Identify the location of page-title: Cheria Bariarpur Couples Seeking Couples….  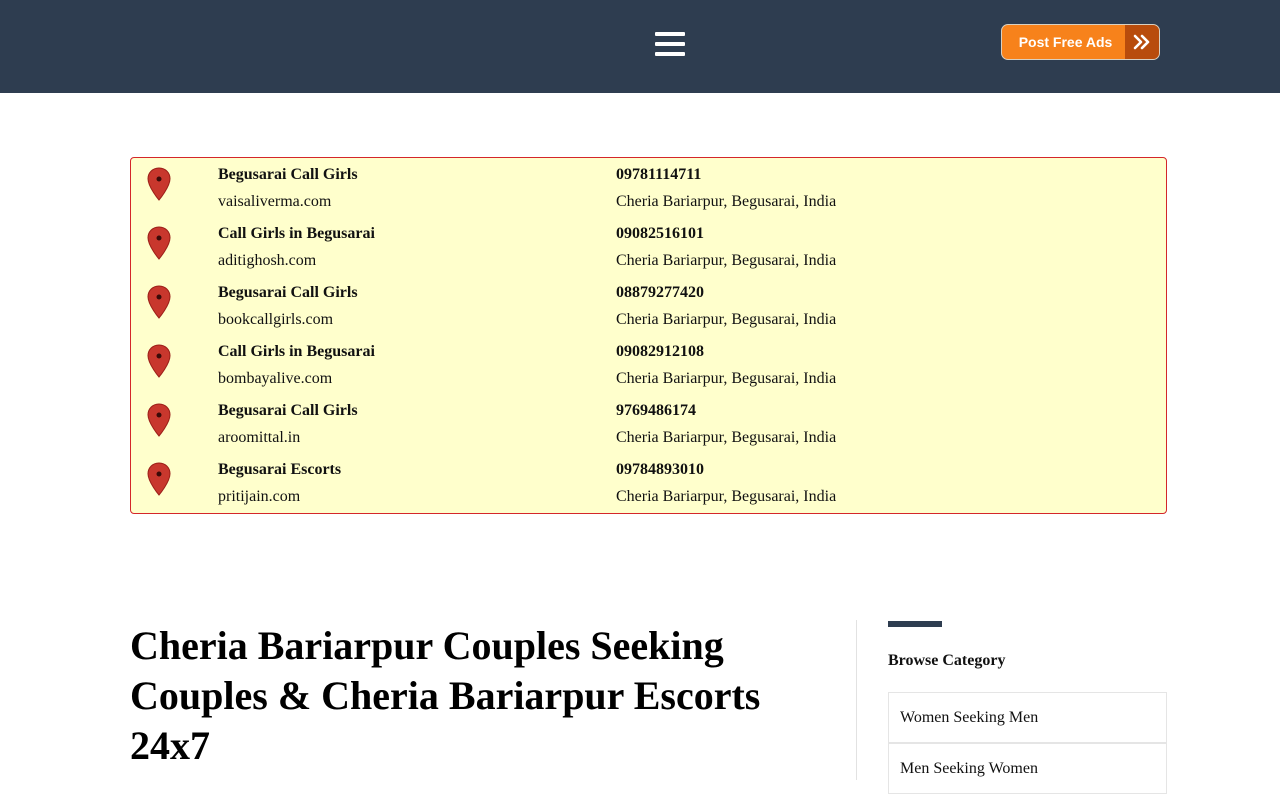
(445, 695).